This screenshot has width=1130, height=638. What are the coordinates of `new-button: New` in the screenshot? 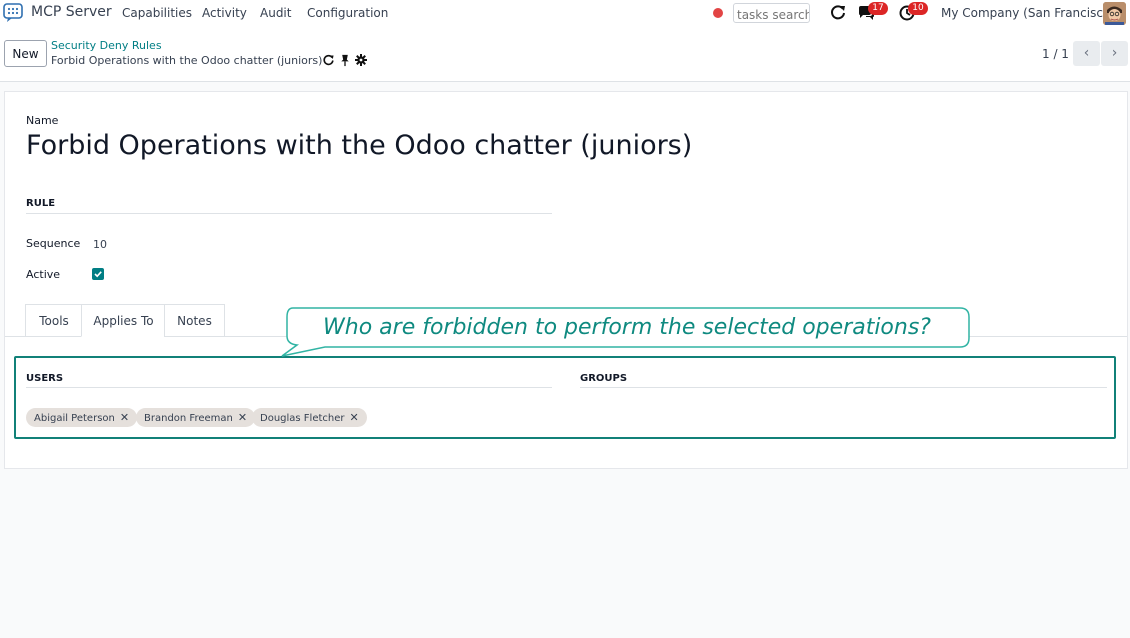 It's located at (25, 53).